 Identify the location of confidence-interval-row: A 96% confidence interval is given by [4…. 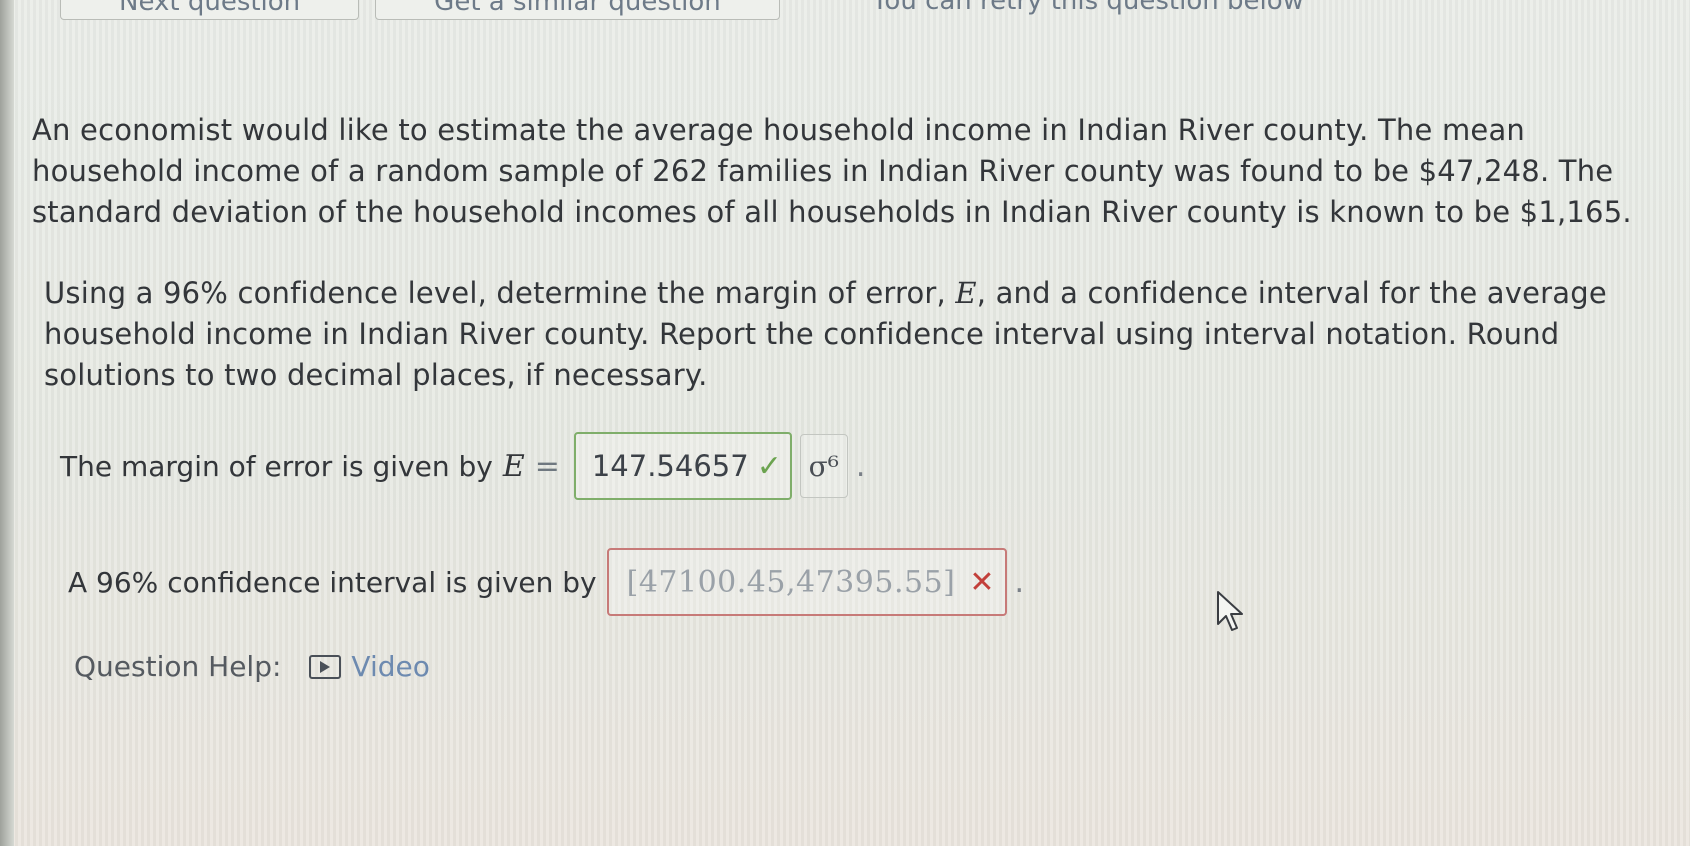
(546, 582).